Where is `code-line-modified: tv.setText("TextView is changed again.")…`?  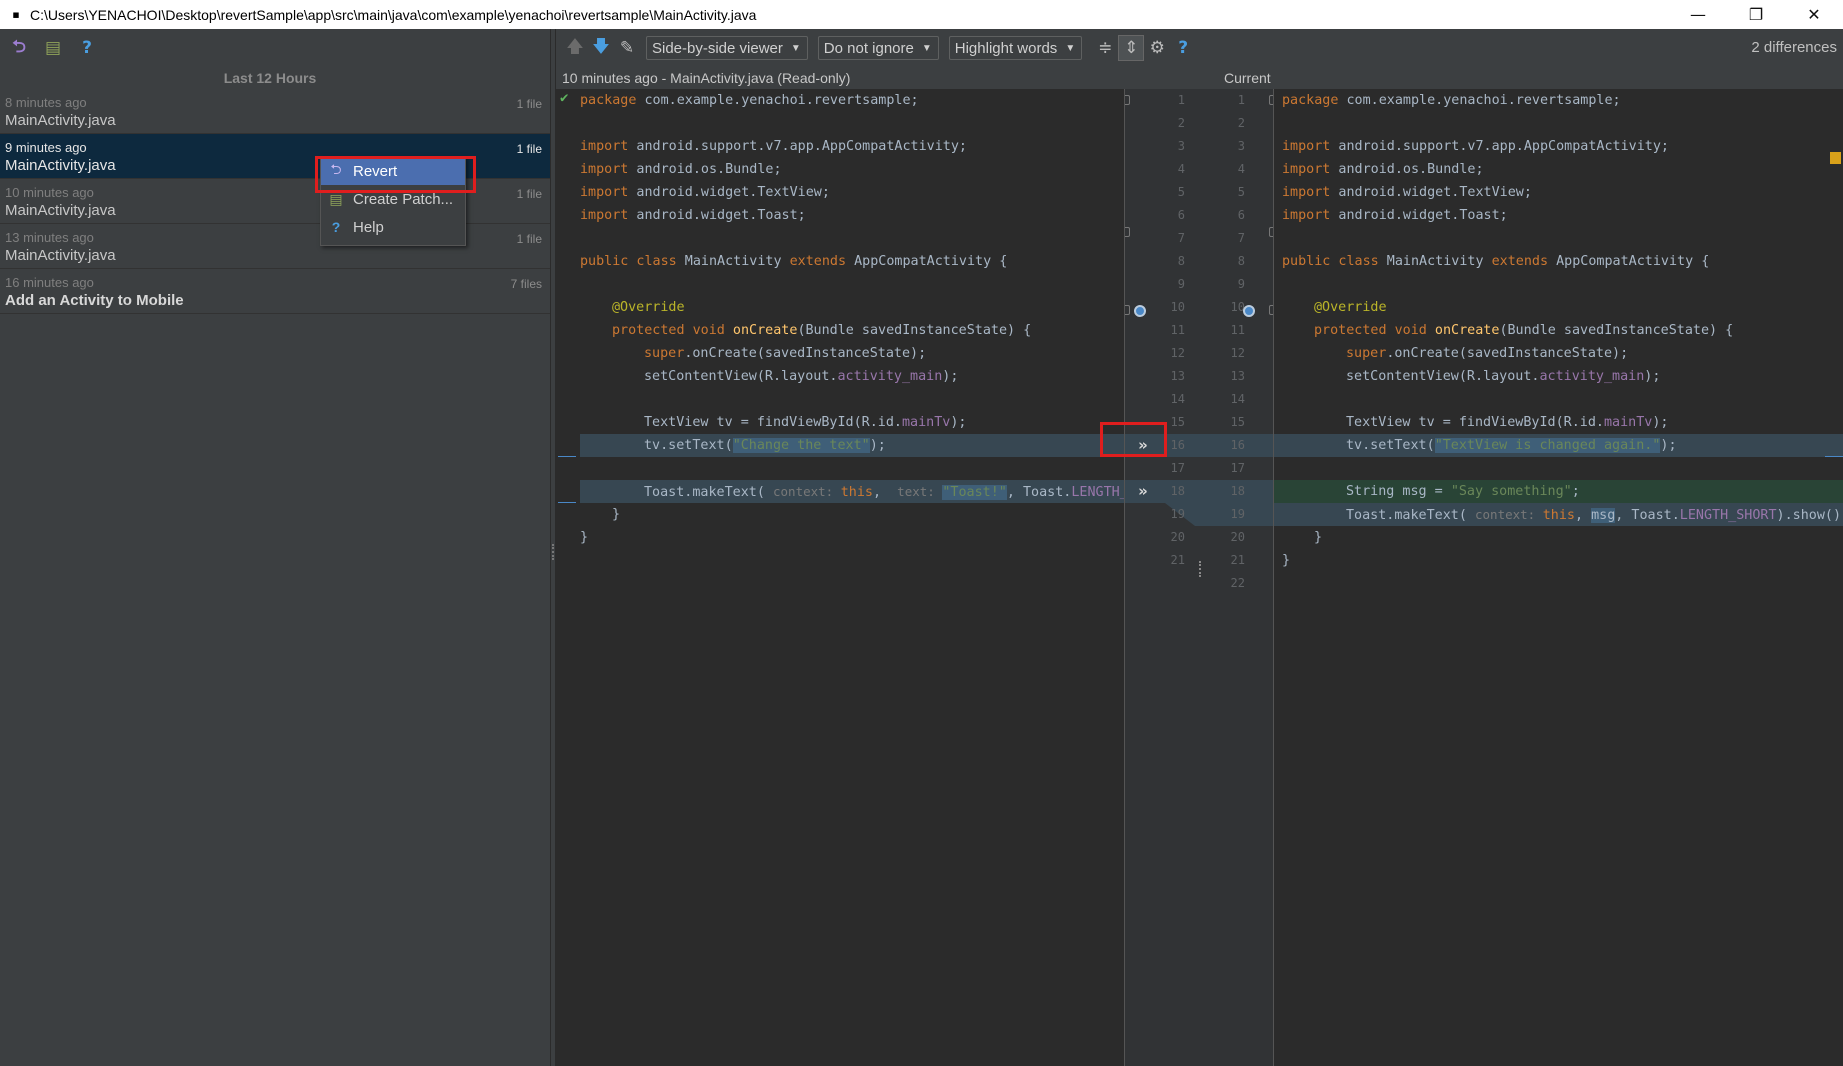 code-line-modified: tv.setText("TextView is changed again.")… is located at coordinates (1558, 445).